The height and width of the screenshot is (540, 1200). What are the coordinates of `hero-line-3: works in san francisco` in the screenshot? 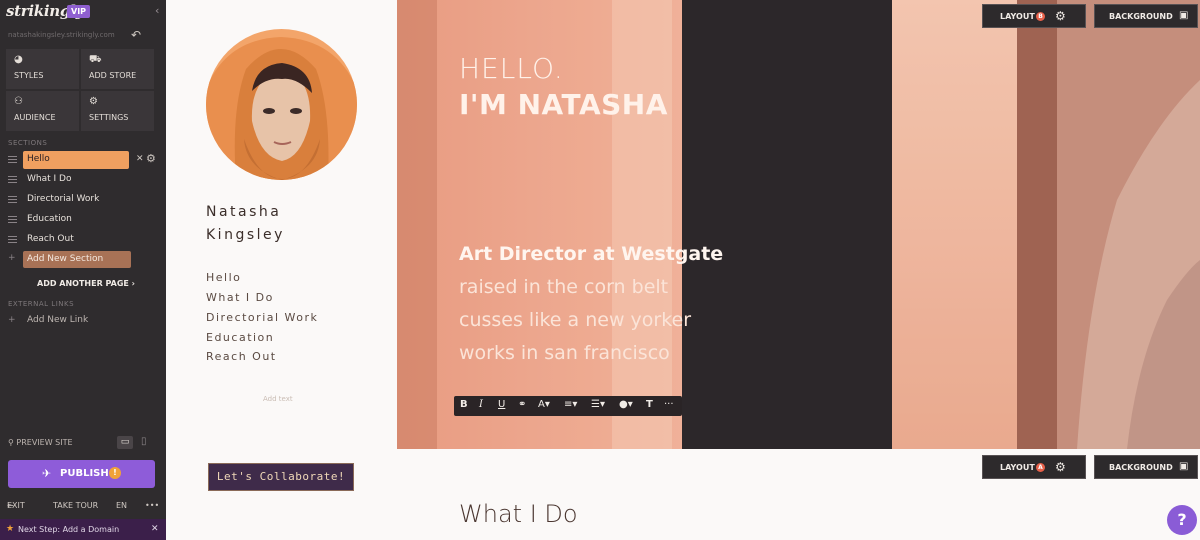 It's located at (564, 353).